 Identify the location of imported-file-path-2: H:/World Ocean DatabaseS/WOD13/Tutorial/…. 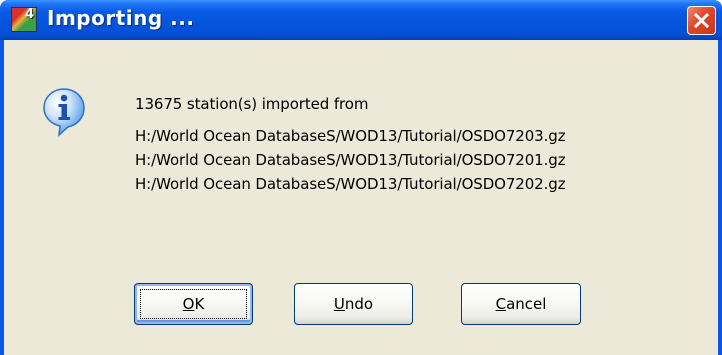
(350, 160).